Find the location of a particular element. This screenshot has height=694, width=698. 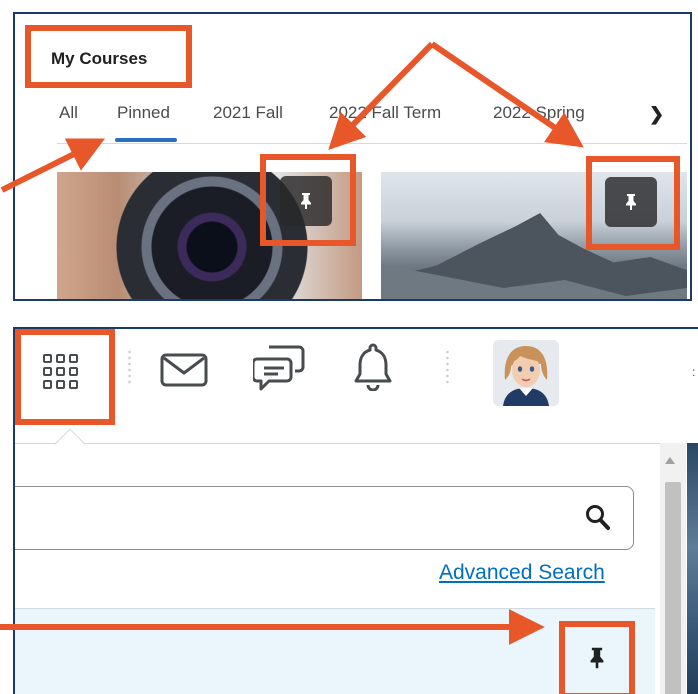

scroll-thumb is located at coordinates (673, 588).